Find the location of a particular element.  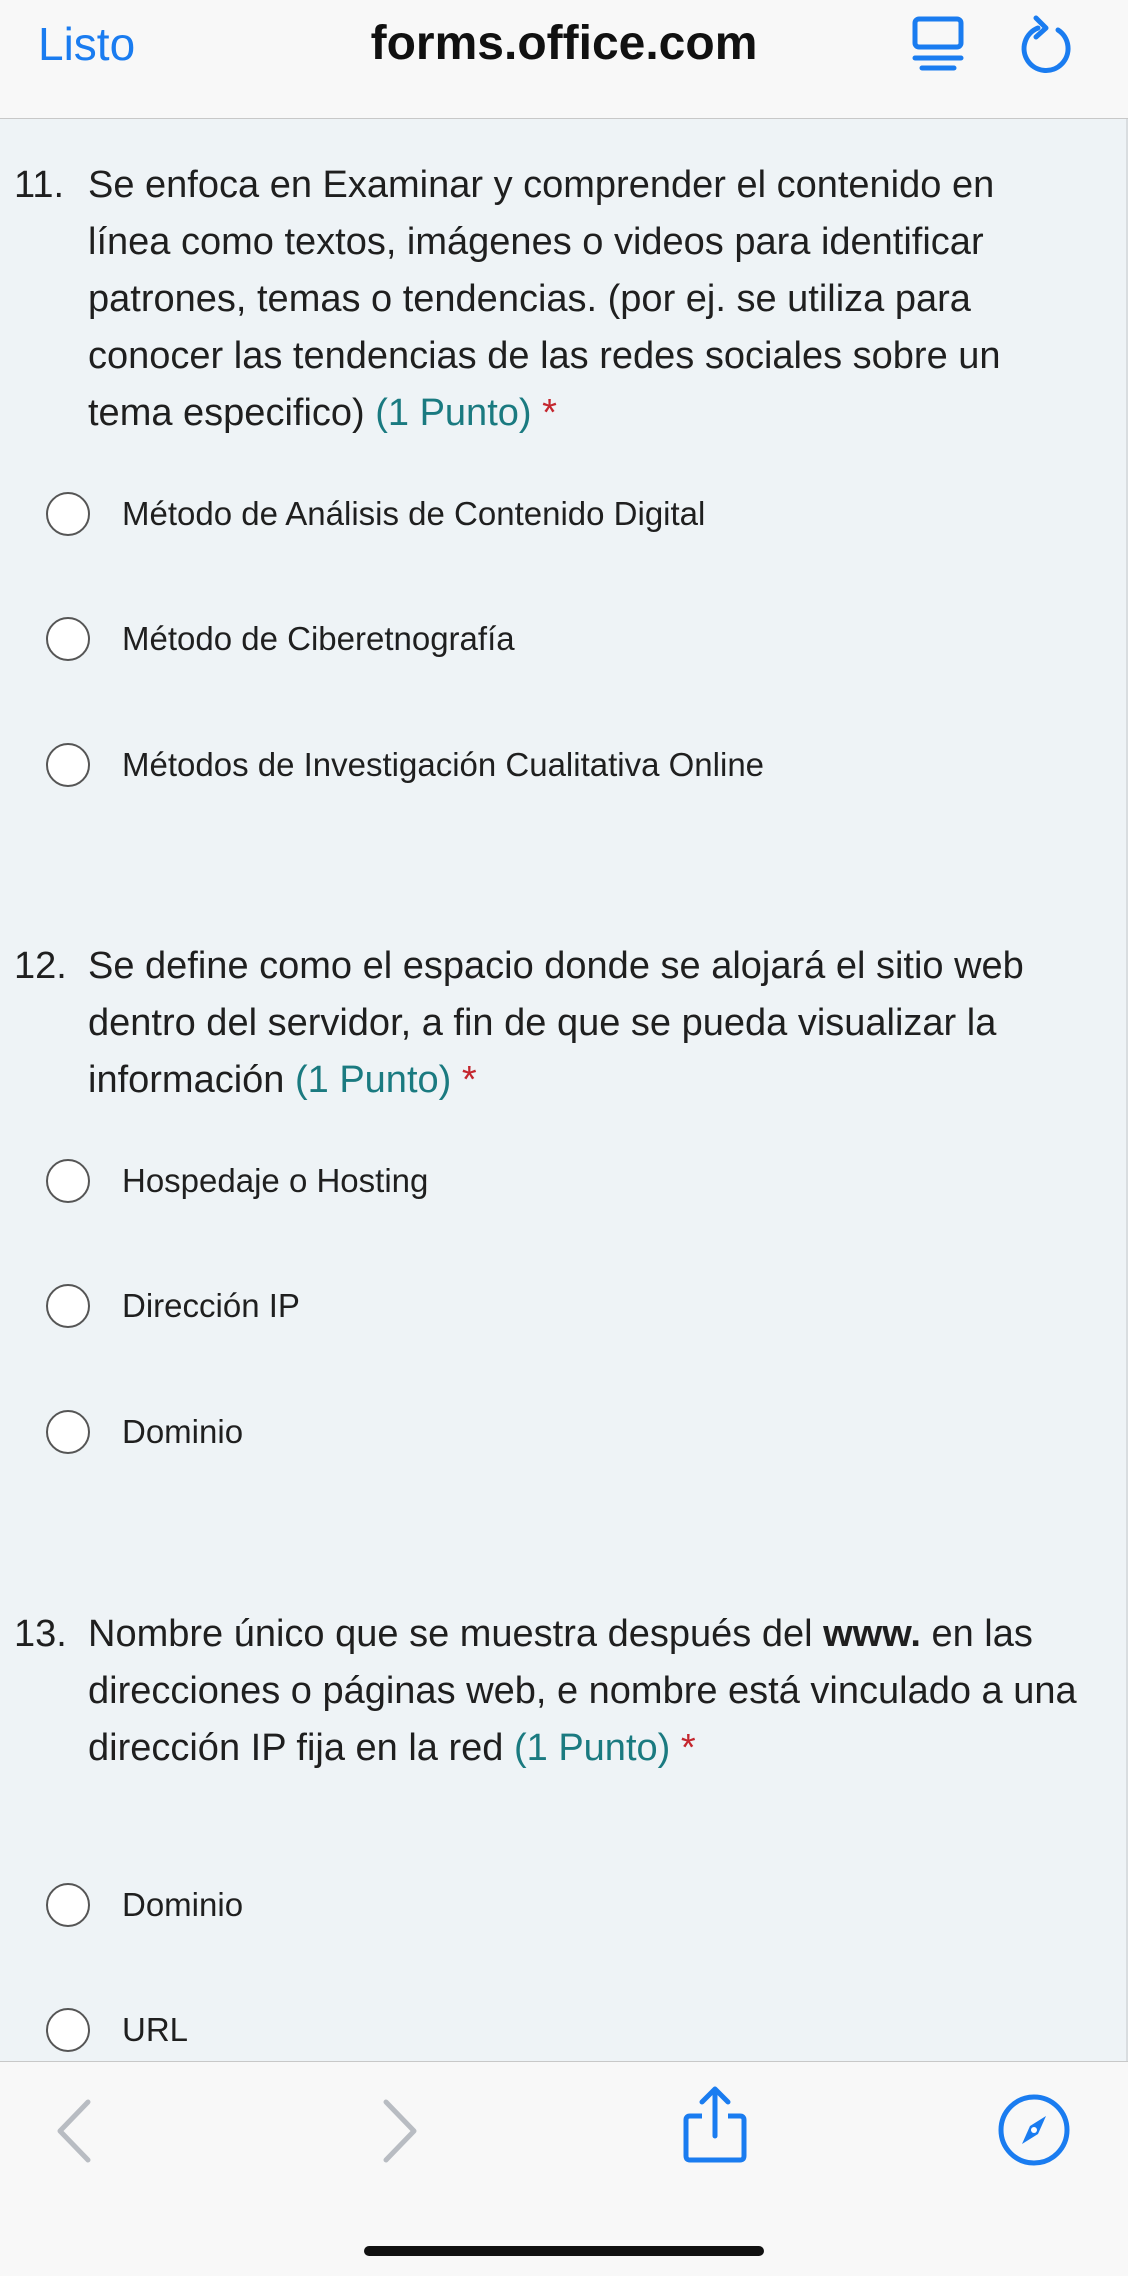

radio-option: Dirección IP is located at coordinates (173, 1306).